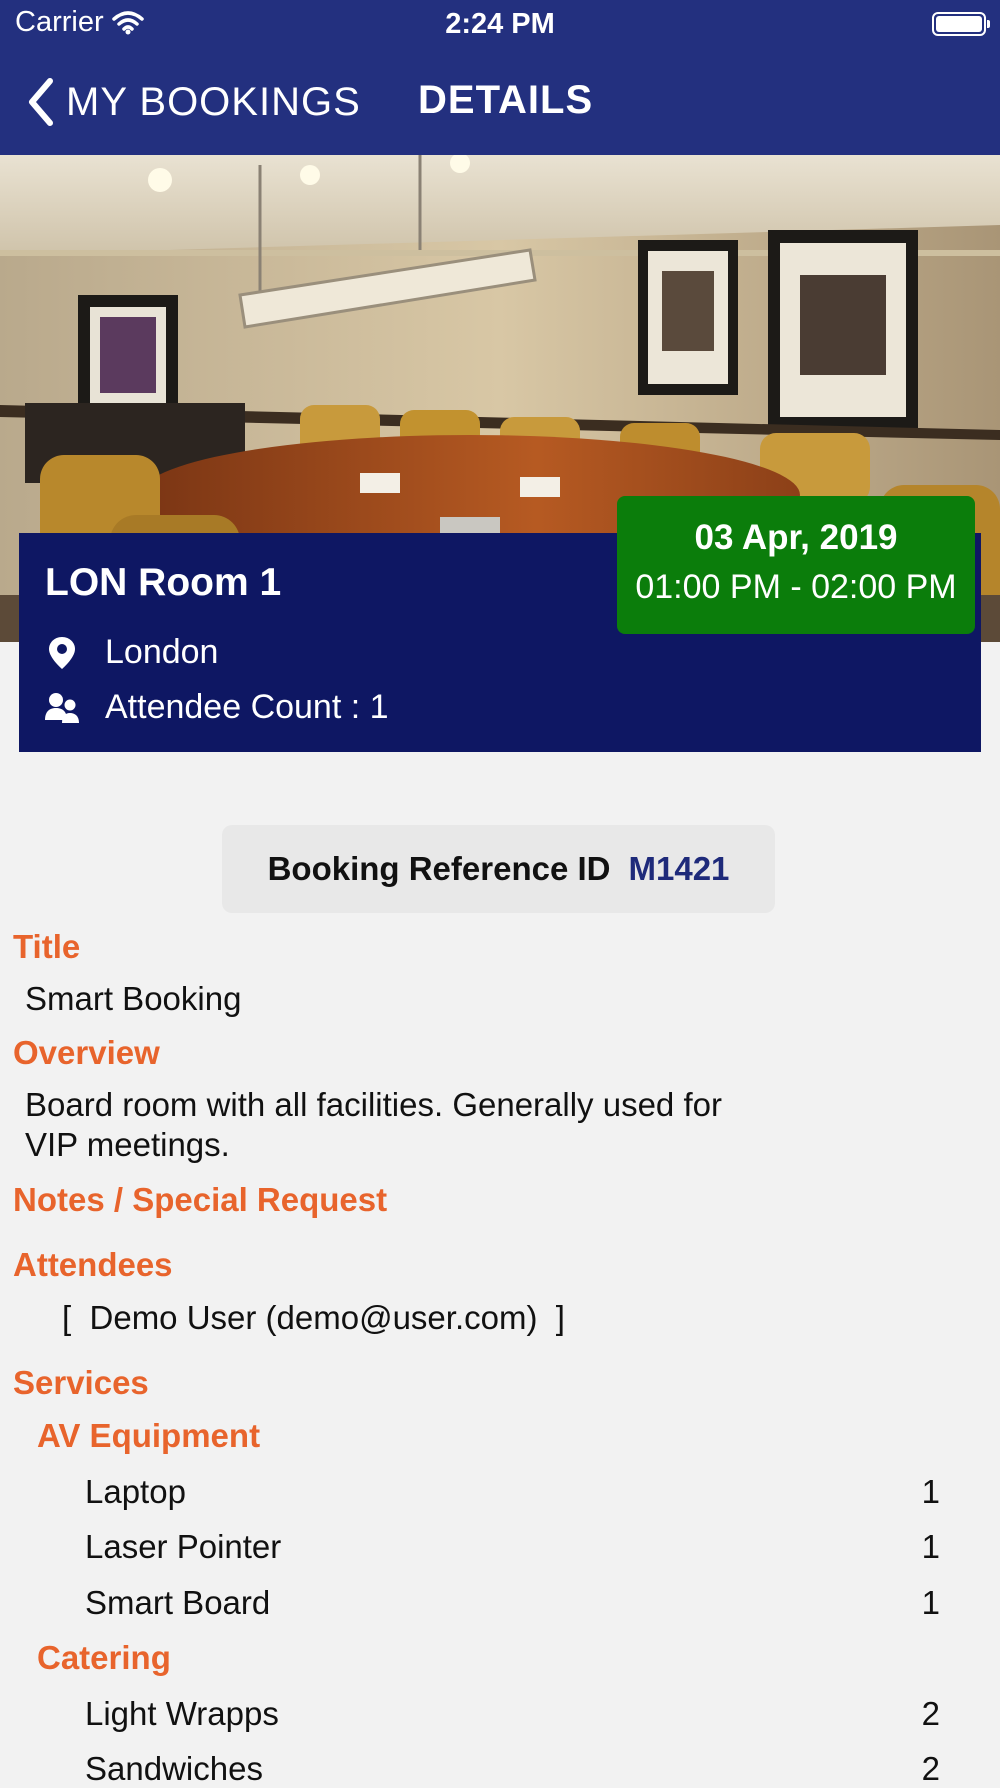  Describe the element at coordinates (182, 1713) in the screenshot. I see `service-item-name: Light Wrapps` at that location.